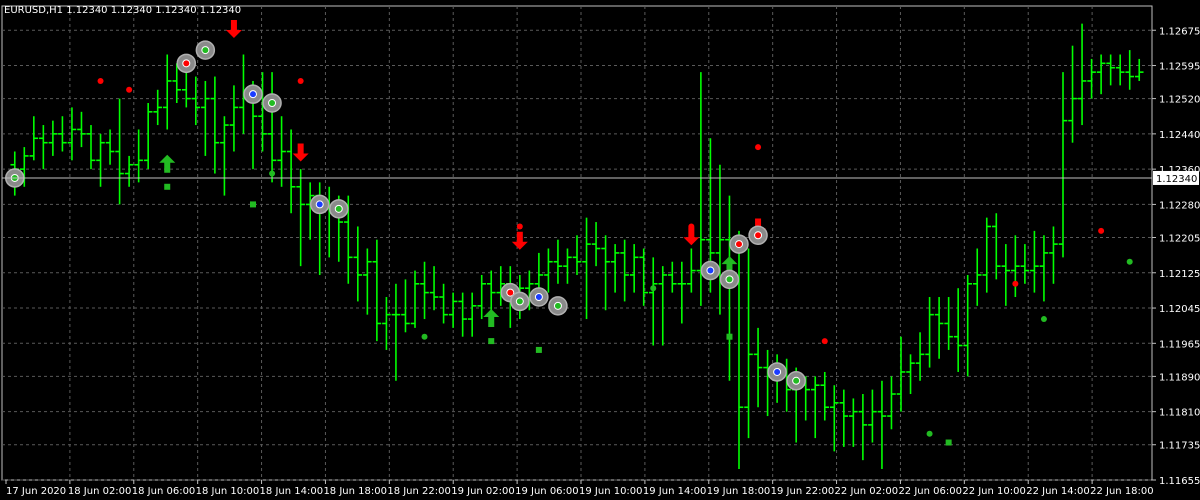  Describe the element at coordinates (1058, 491) in the screenshot. I see `x-tick-label: 22 Jun 14:00` at that location.